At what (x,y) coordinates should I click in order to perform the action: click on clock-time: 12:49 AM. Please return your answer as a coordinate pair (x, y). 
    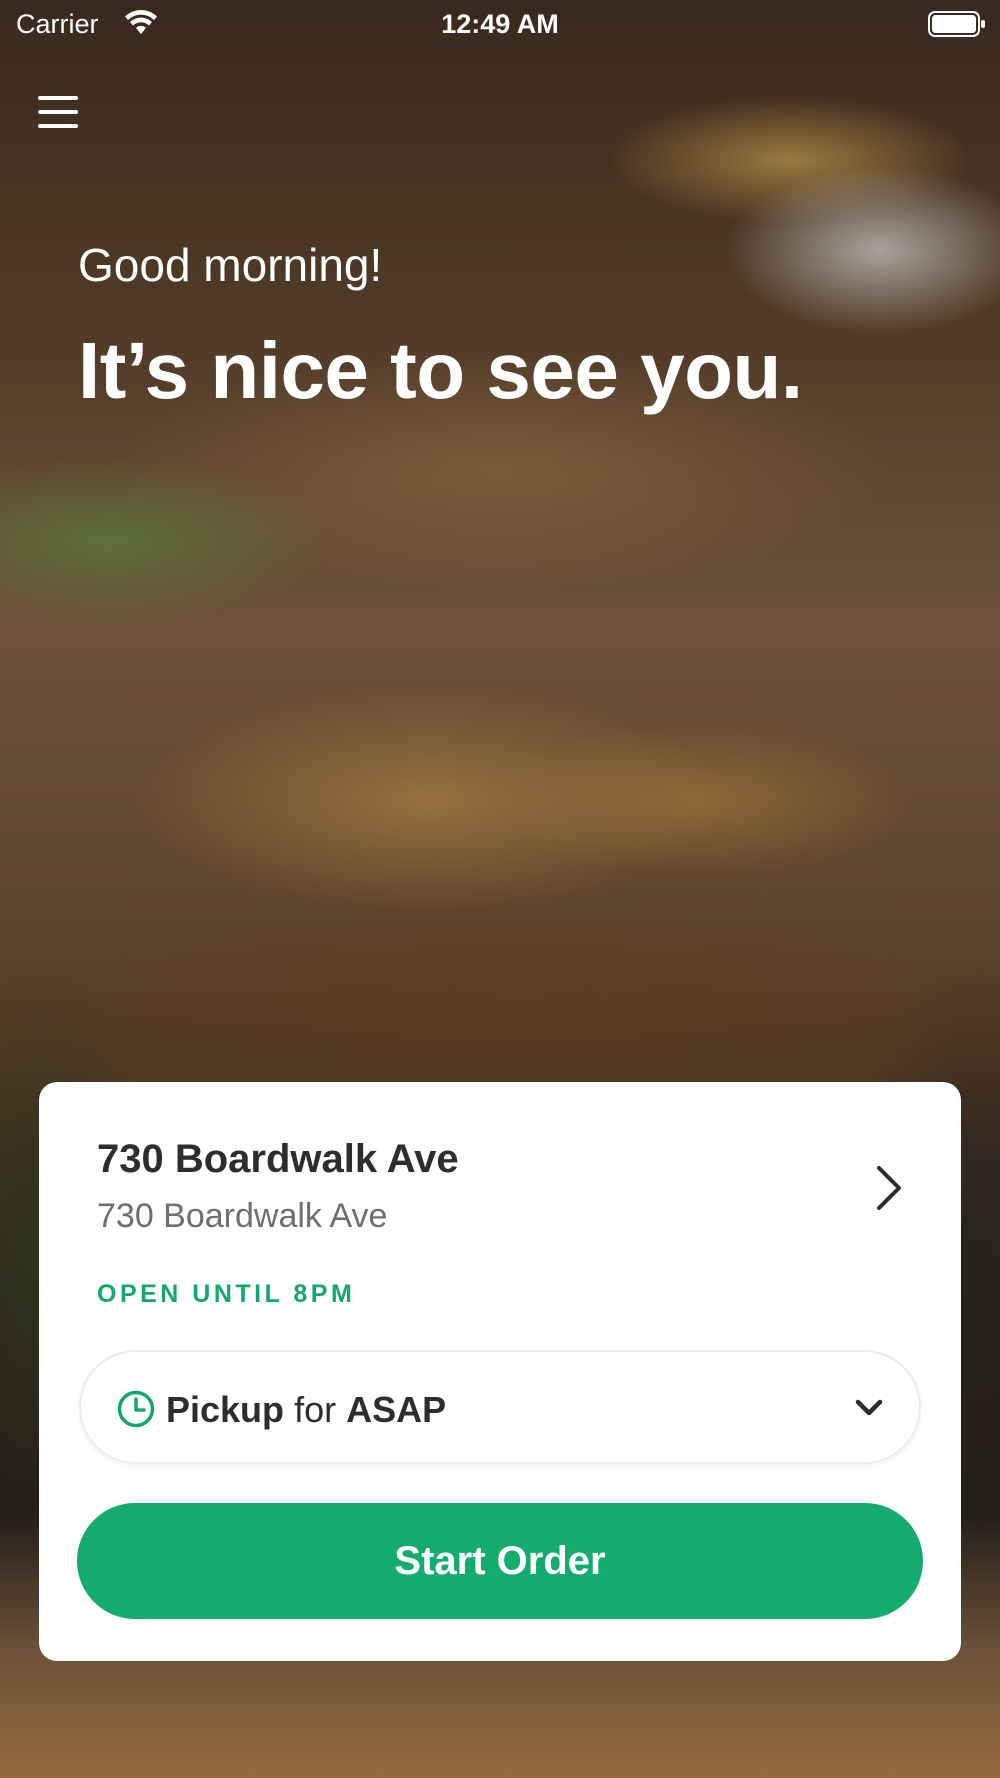
    Looking at the image, I should click on (500, 24).